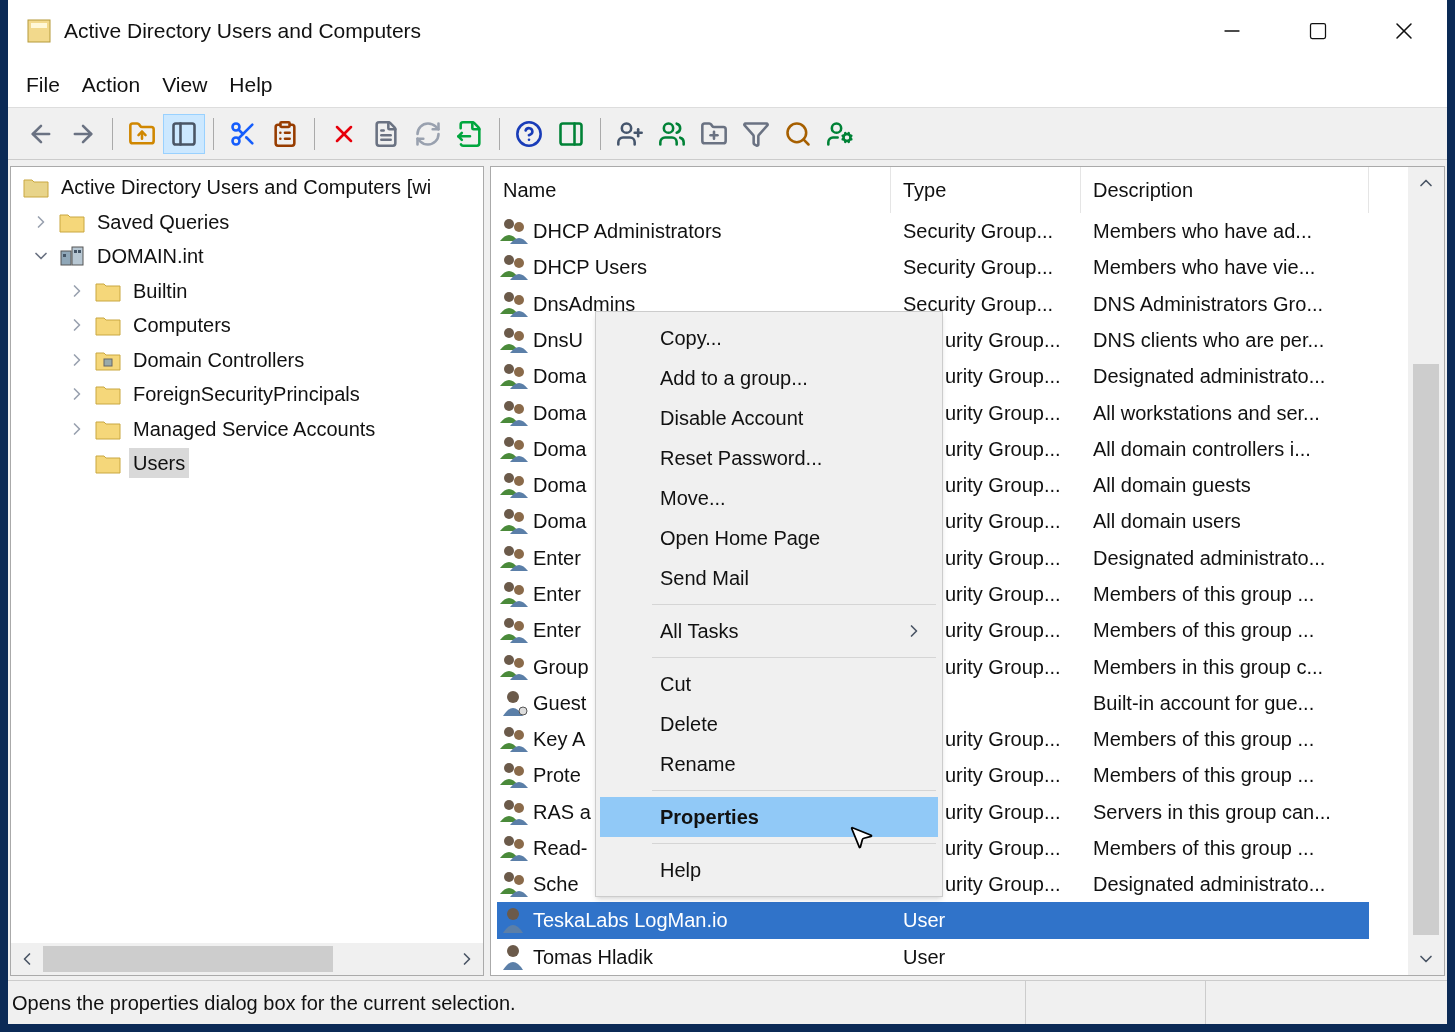 The width and height of the screenshot is (1455, 1032). I want to click on user-gear-icon, so click(840, 133).